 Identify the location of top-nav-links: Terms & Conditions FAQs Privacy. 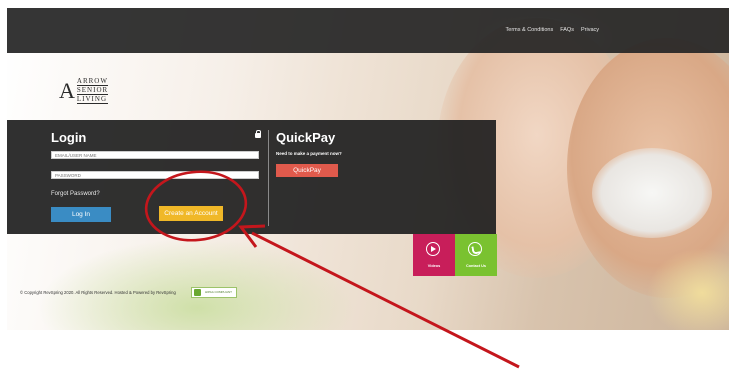
(552, 30).